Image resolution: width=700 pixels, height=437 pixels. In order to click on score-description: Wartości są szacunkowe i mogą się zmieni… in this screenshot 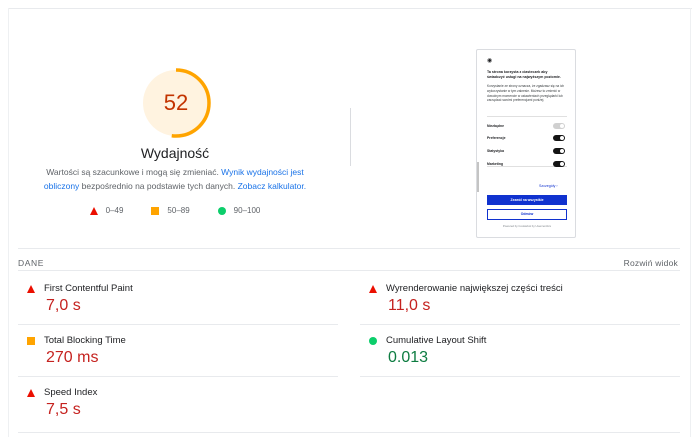, I will do `click(175, 179)`.